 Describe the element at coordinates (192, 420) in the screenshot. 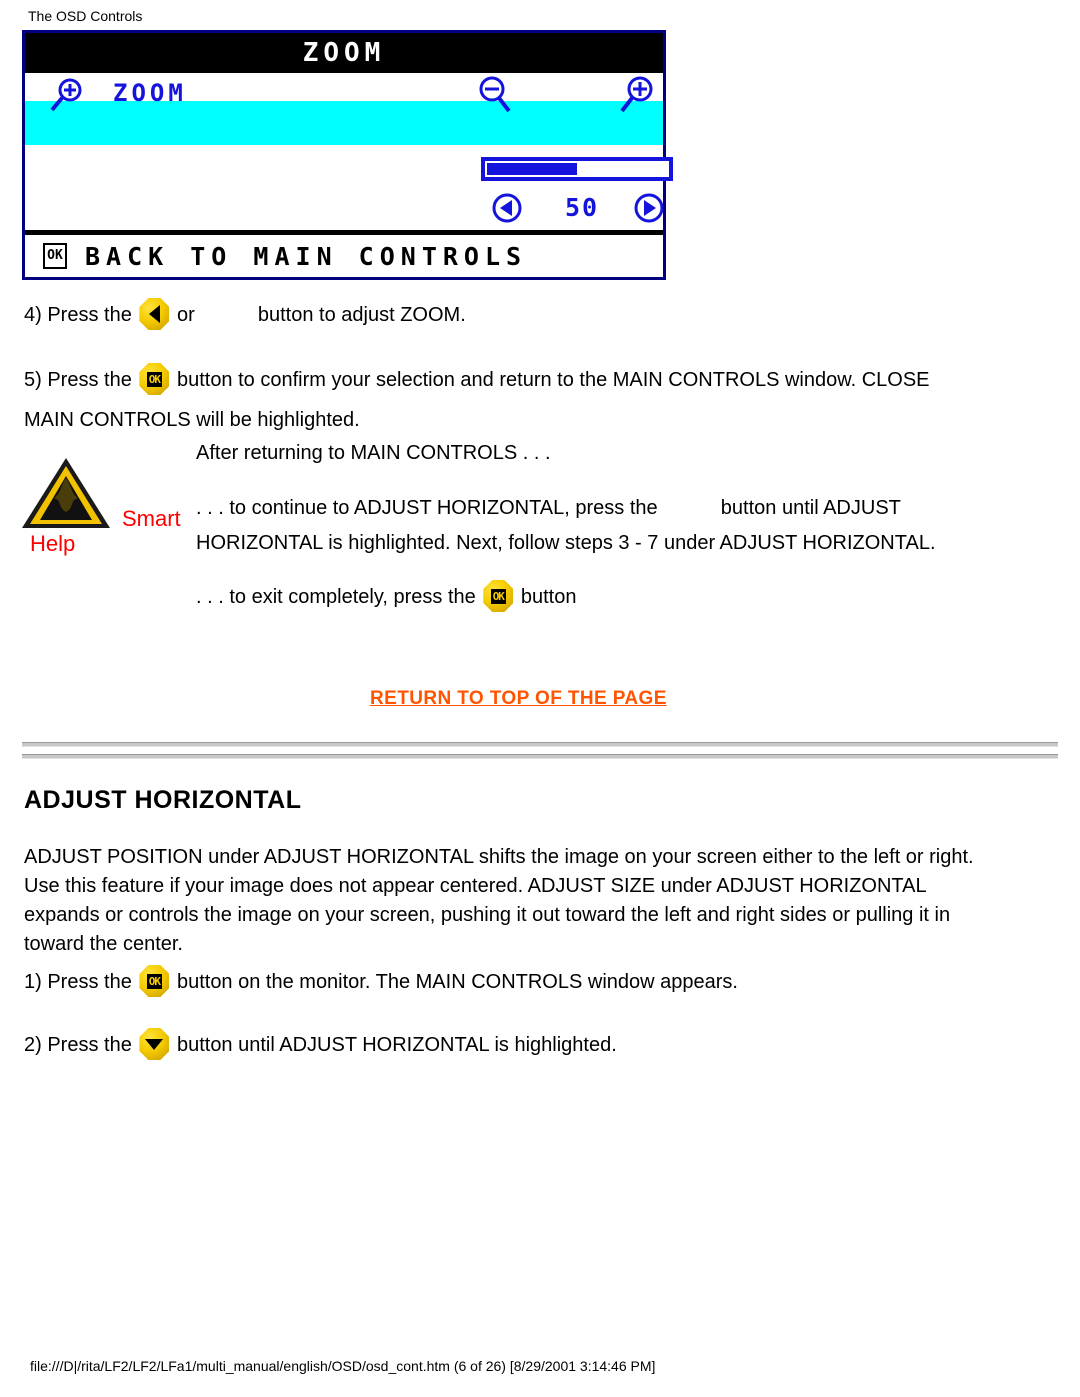

I see `step-5-line2: MAIN CONTROLS will be highlighted.` at that location.